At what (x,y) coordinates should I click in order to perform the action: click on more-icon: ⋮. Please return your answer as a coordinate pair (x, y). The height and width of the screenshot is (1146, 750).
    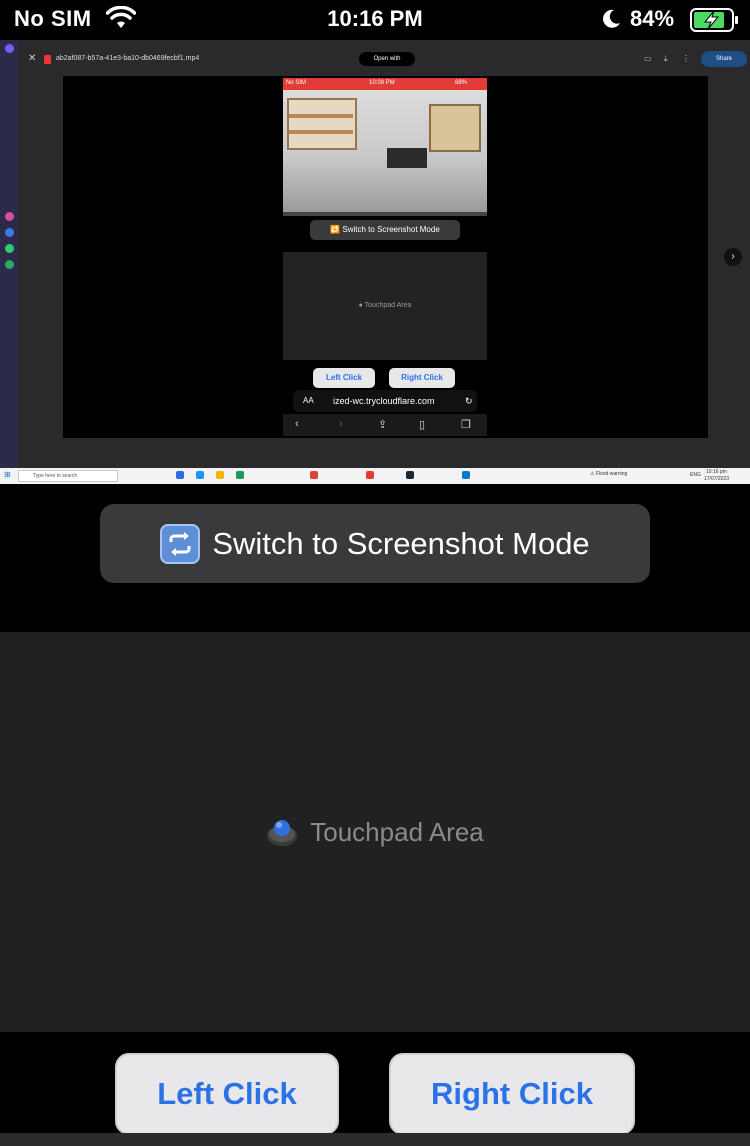
    Looking at the image, I should click on (686, 58).